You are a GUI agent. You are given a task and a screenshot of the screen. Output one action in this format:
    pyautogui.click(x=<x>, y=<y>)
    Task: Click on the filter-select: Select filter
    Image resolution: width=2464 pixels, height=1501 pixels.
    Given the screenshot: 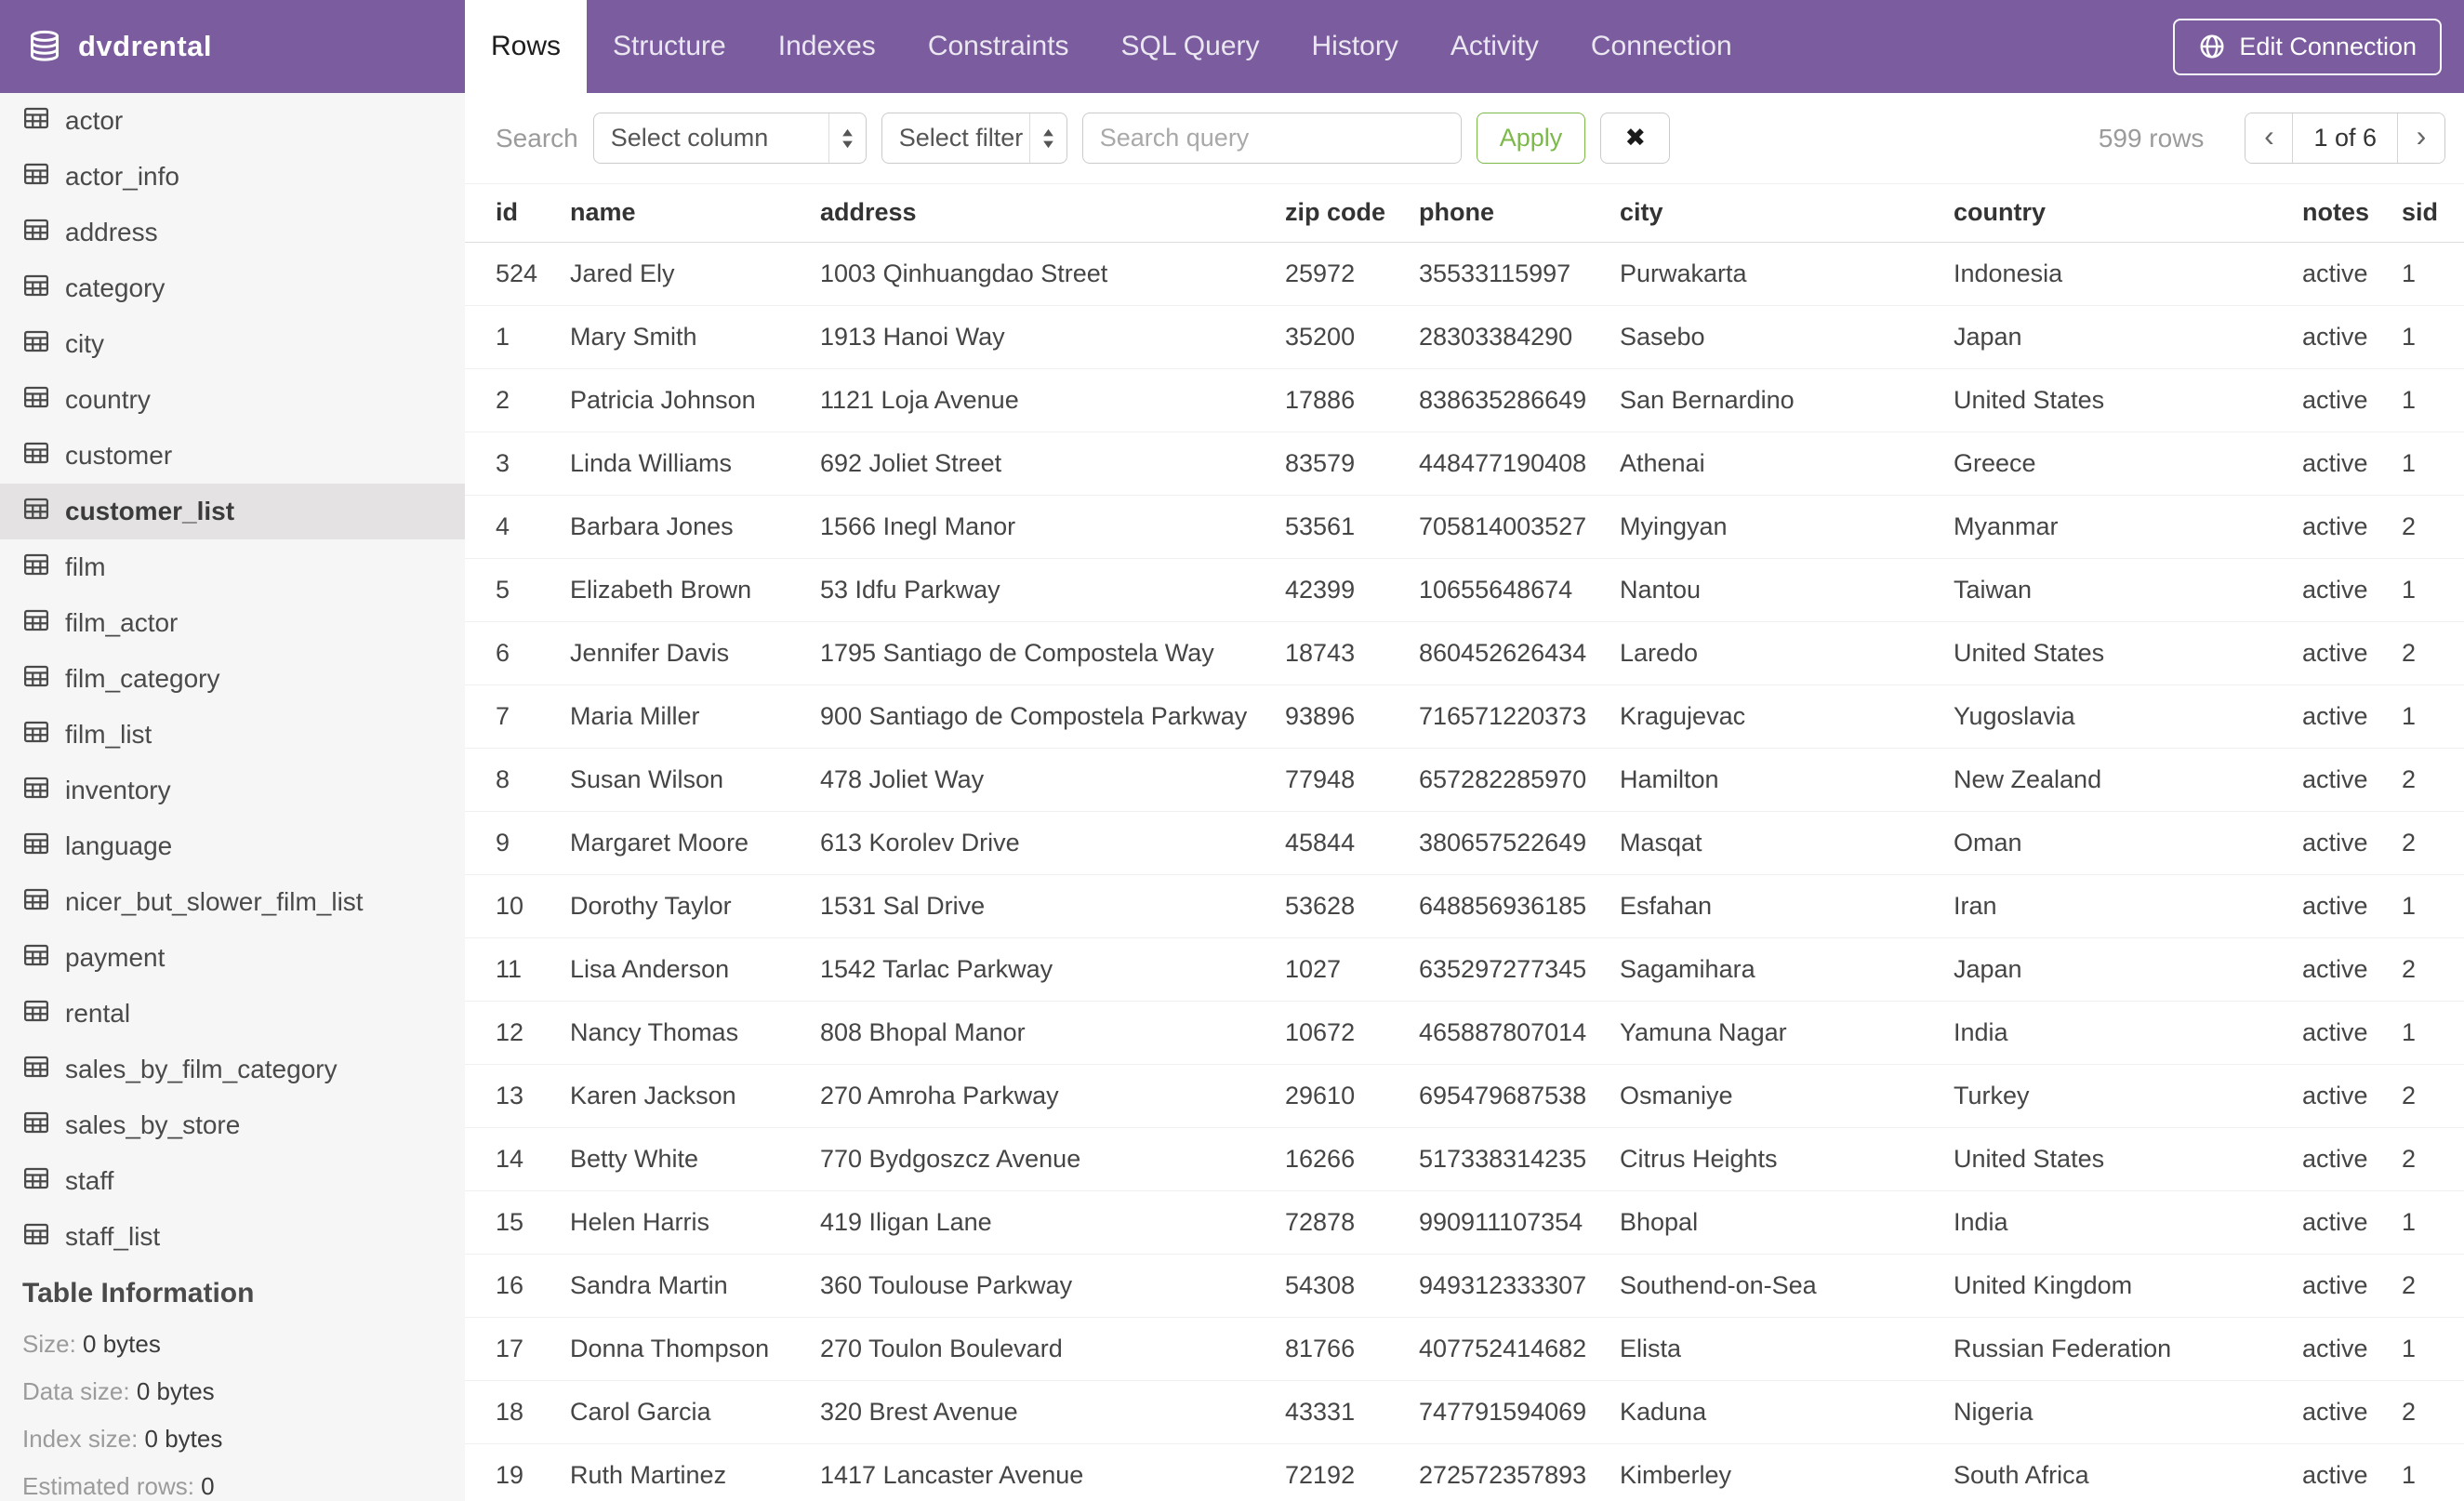 What is the action you would take?
    pyautogui.click(x=974, y=138)
    